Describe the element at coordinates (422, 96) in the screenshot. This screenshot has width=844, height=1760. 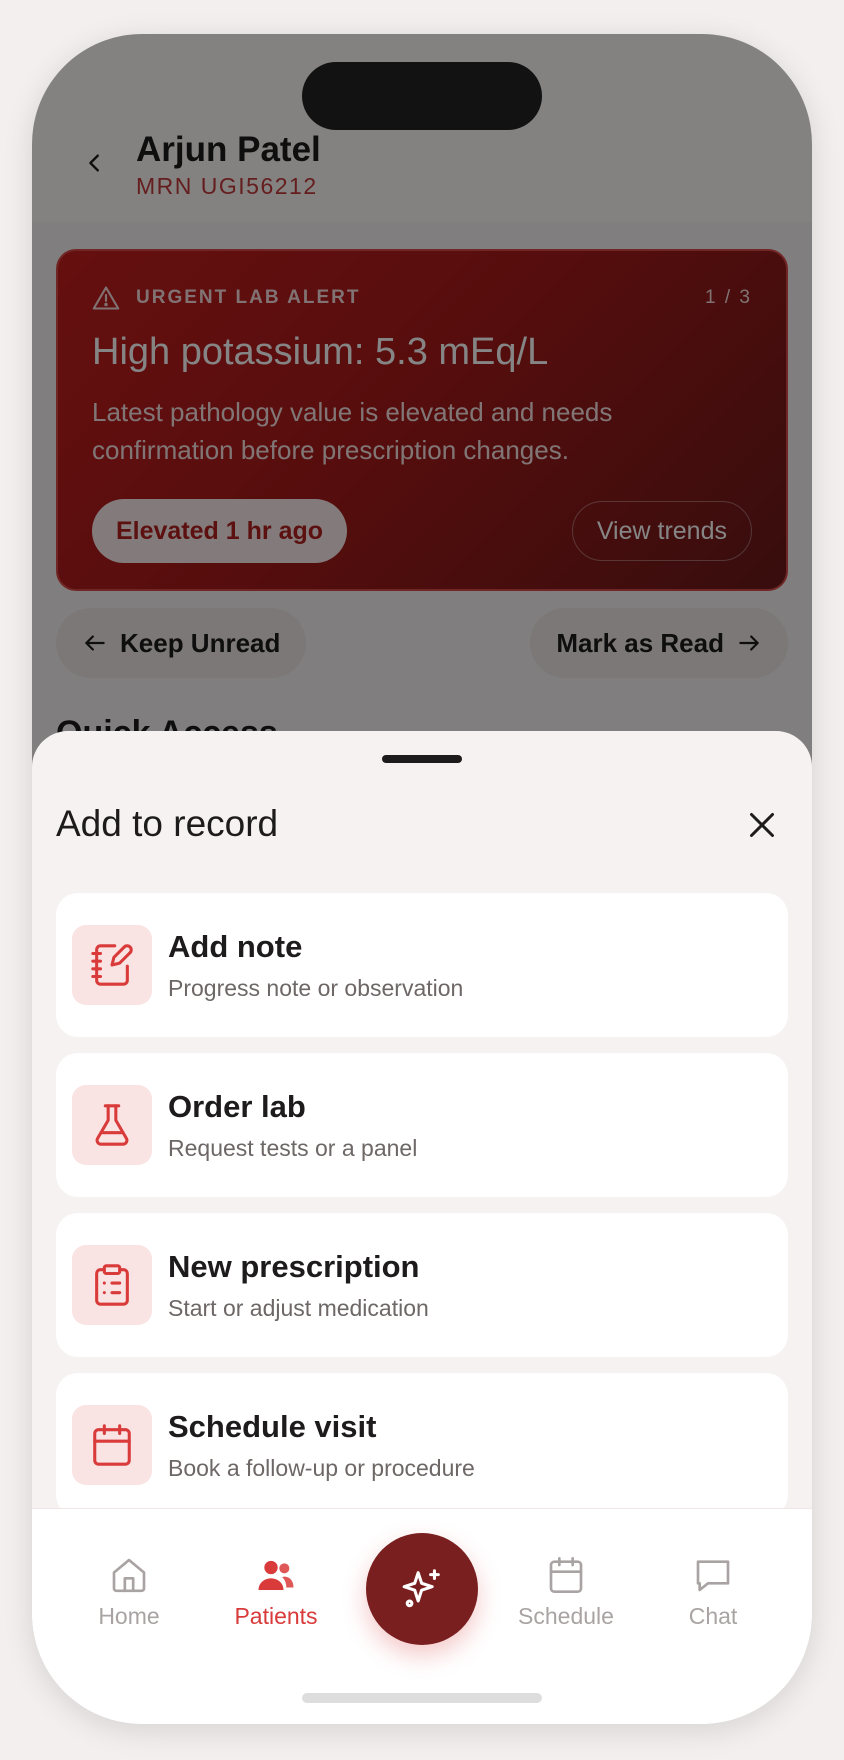
I see `dynamic-island` at that location.